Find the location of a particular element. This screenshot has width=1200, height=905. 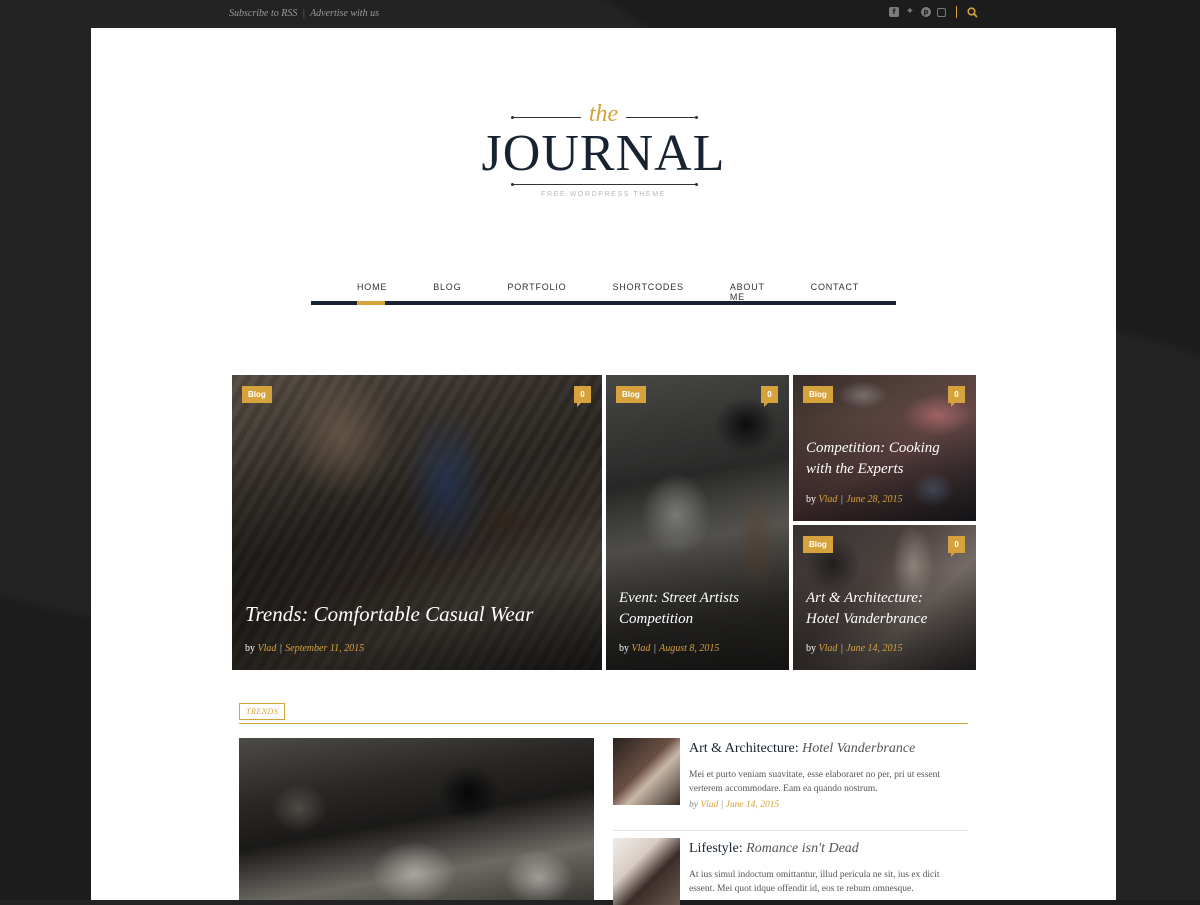

subscribe-rss-link: Subscribe to RSS is located at coordinates (263, 13).